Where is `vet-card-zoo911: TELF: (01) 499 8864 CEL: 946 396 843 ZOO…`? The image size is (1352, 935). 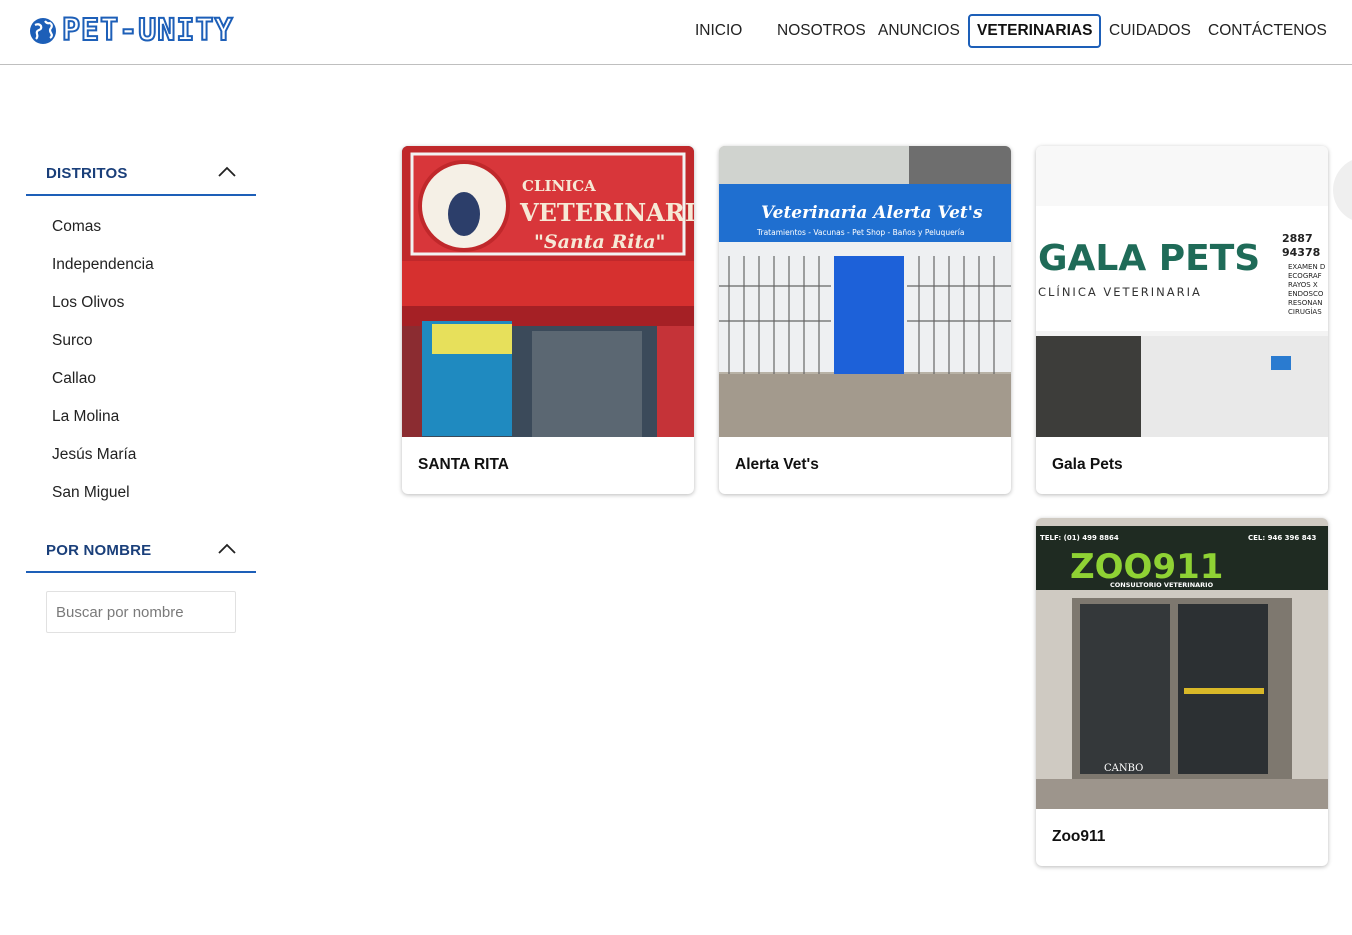 vet-card-zoo911: TELF: (01) 499 8864 CEL: 946 396 843 ZOO… is located at coordinates (1182, 692).